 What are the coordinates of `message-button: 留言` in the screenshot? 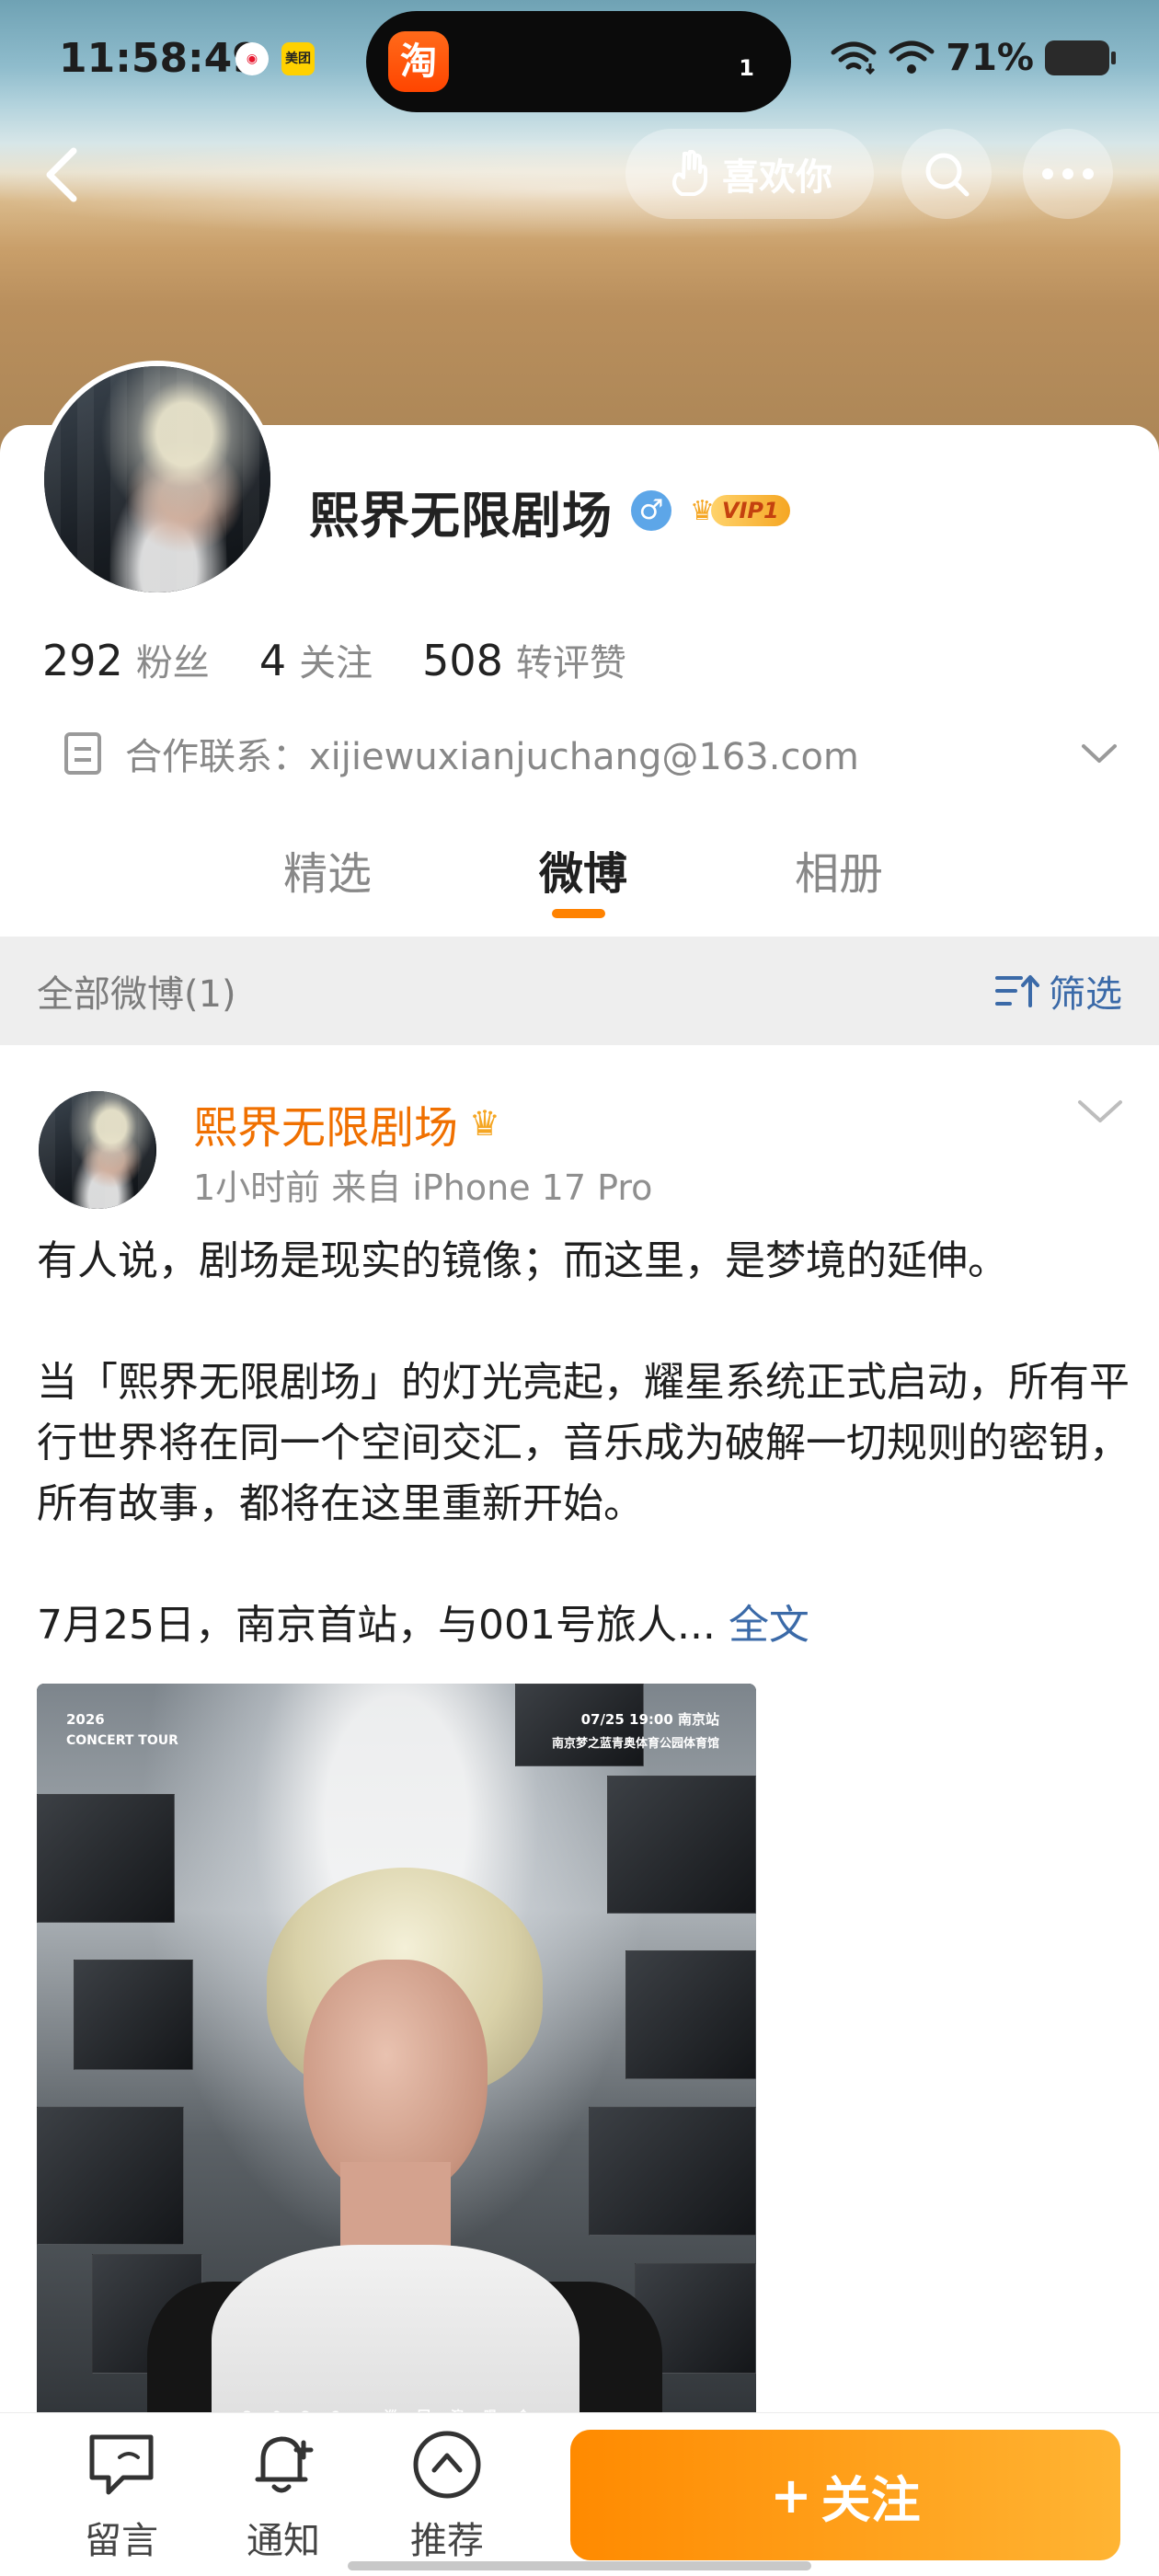 It's located at (121, 2495).